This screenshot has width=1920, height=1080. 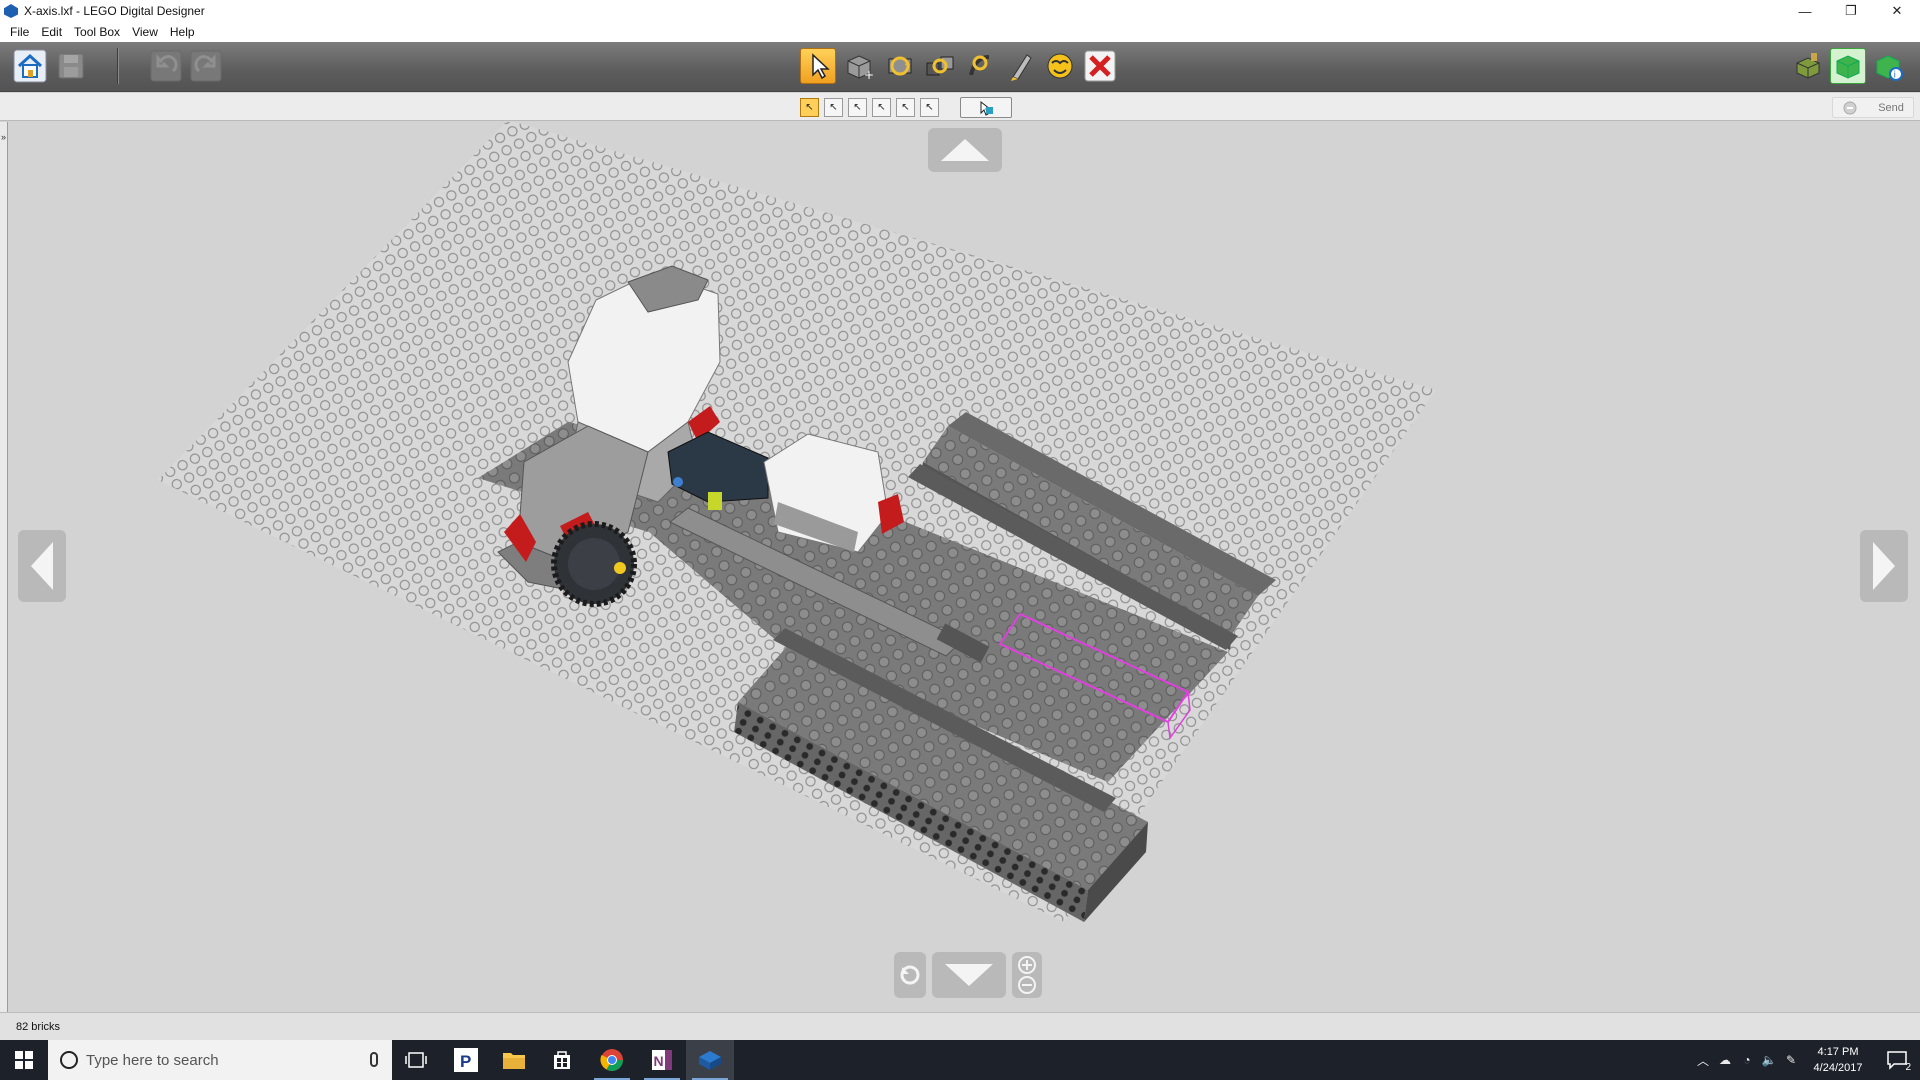 I want to click on single-select-icon: ↖, so click(x=809, y=107).